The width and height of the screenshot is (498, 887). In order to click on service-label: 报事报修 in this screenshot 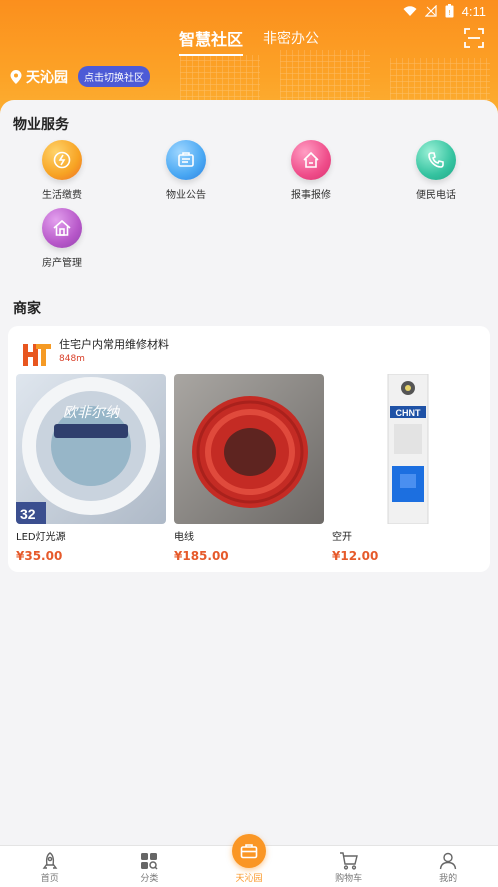, I will do `click(311, 195)`.